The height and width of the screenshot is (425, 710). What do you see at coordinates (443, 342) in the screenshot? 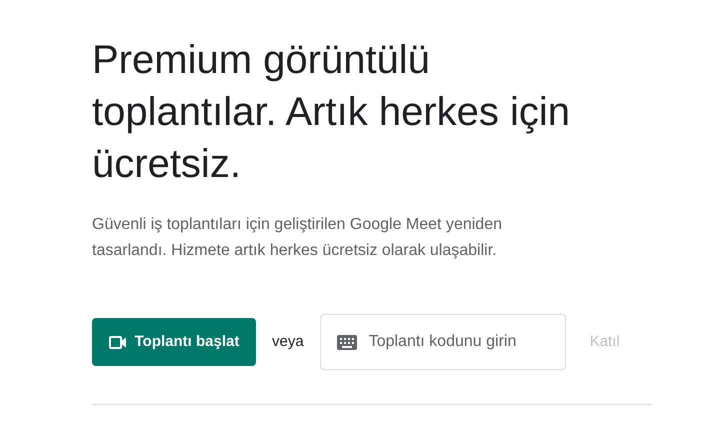
I see `meeting-code-field: Toplantı kodunu girin` at bounding box center [443, 342].